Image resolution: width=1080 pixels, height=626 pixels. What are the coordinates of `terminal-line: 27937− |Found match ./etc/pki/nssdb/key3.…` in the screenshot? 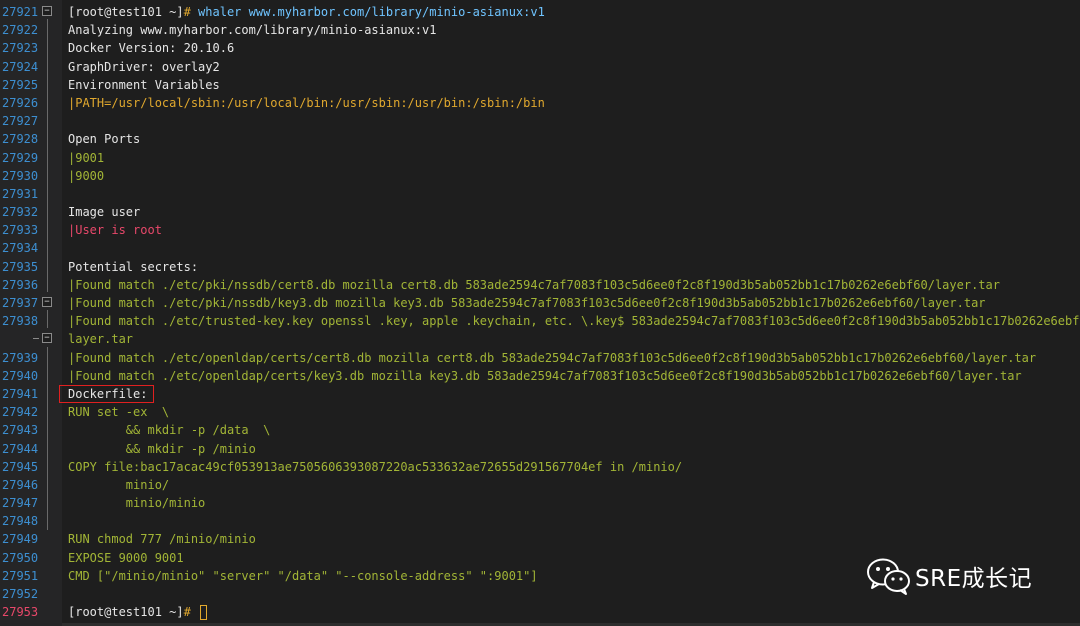 It's located at (540, 303).